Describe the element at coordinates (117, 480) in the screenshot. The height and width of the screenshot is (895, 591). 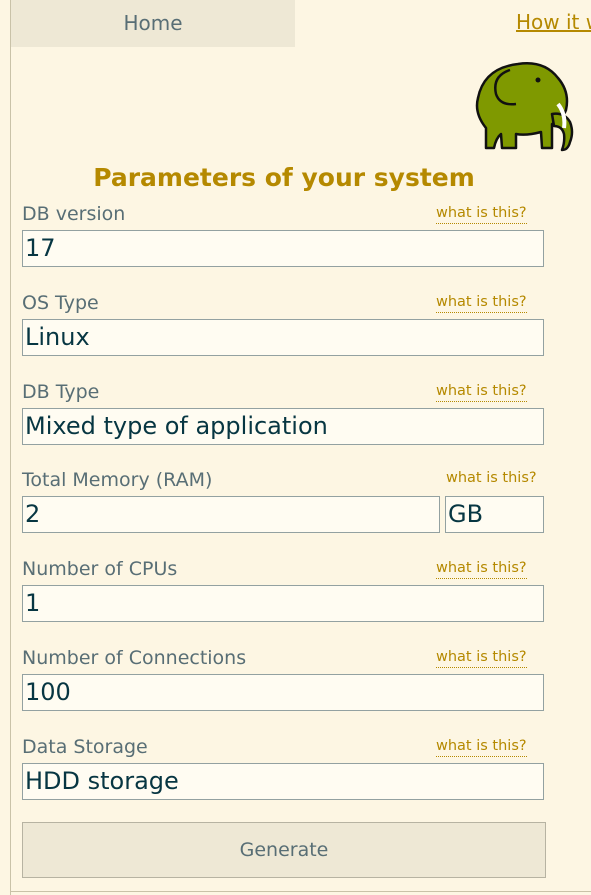
I see `total-memory-label: Total Memory (RAM)` at that location.